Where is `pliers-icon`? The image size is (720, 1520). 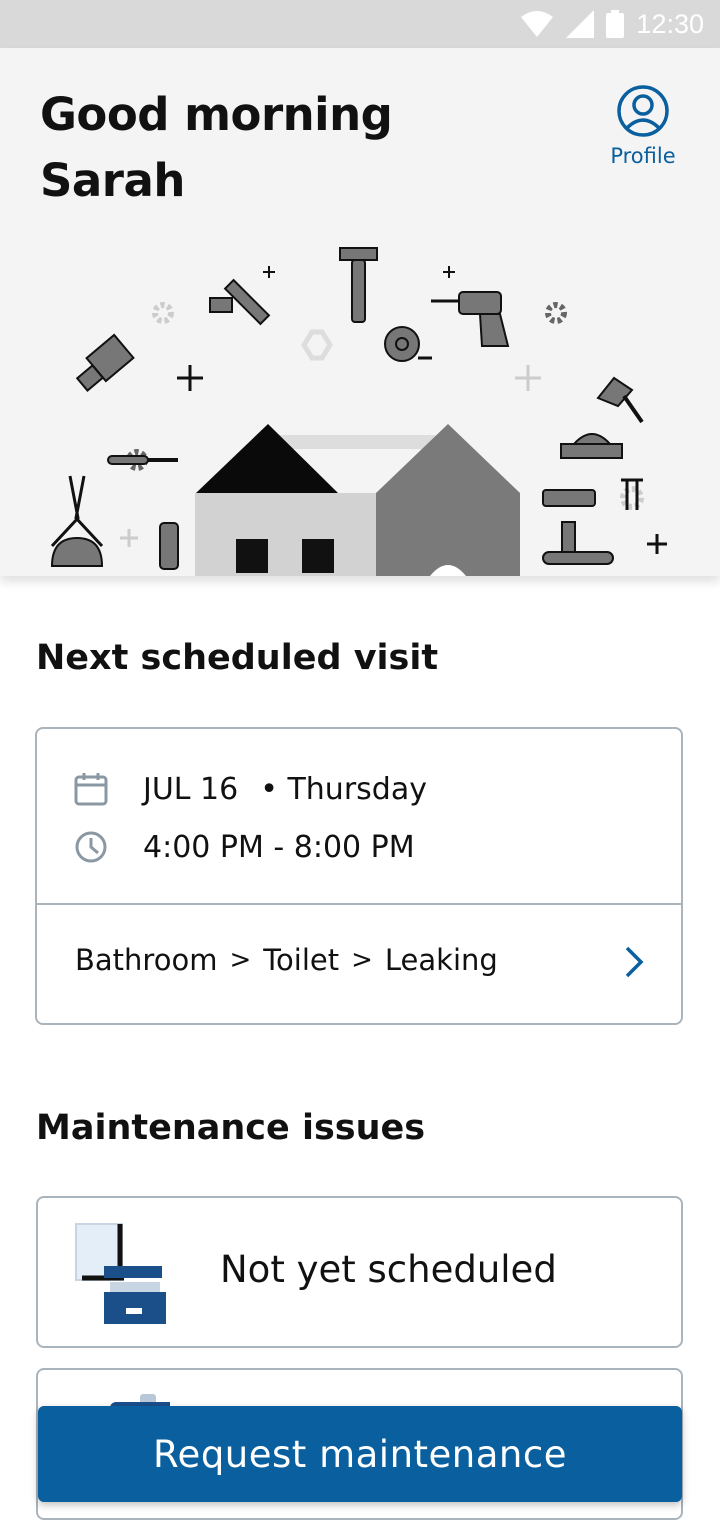
pliers-icon is located at coordinates (77, 511).